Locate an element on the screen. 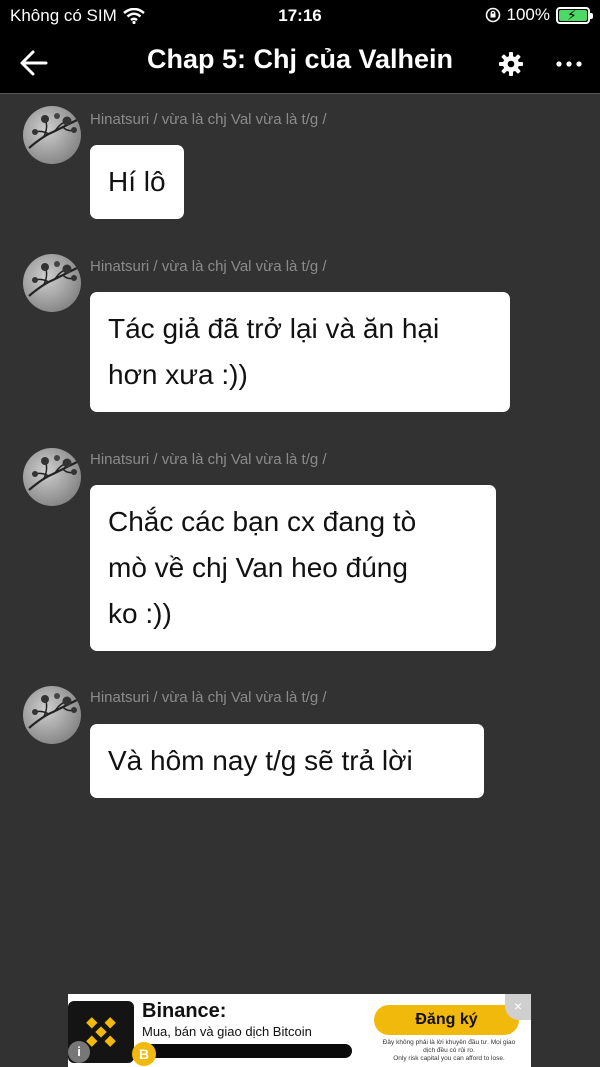  message-line: Chắc các bạn cx đang tò is located at coordinates (262, 521).